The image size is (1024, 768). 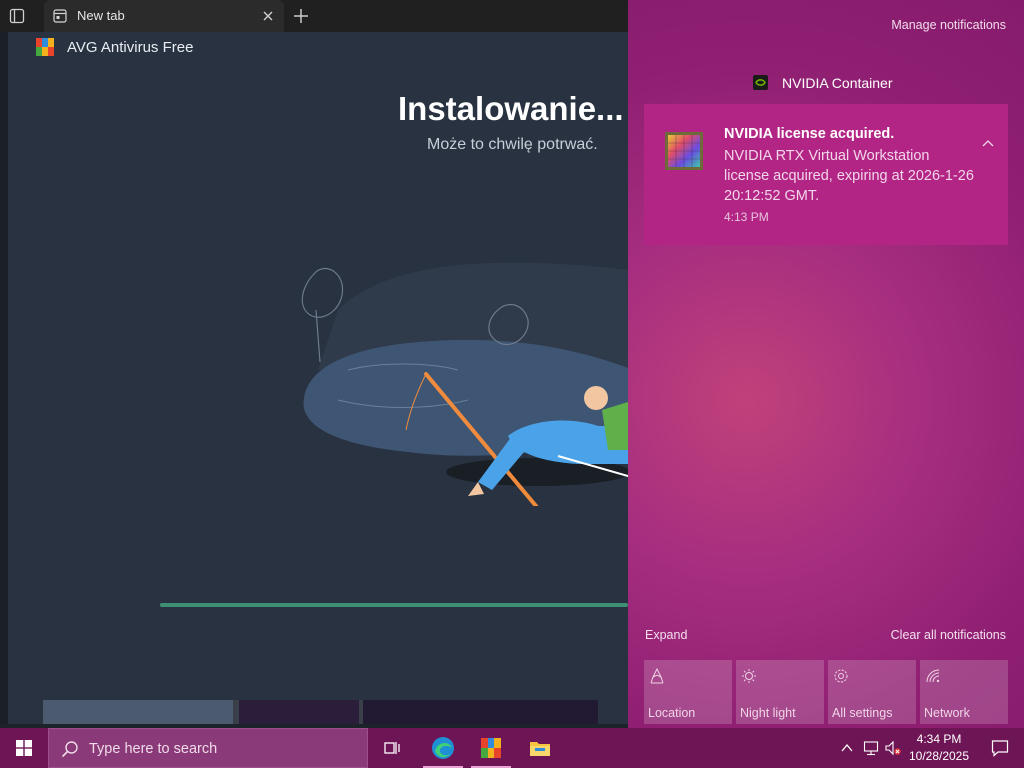 I want to click on new-tab-icon, so click(x=60, y=16).